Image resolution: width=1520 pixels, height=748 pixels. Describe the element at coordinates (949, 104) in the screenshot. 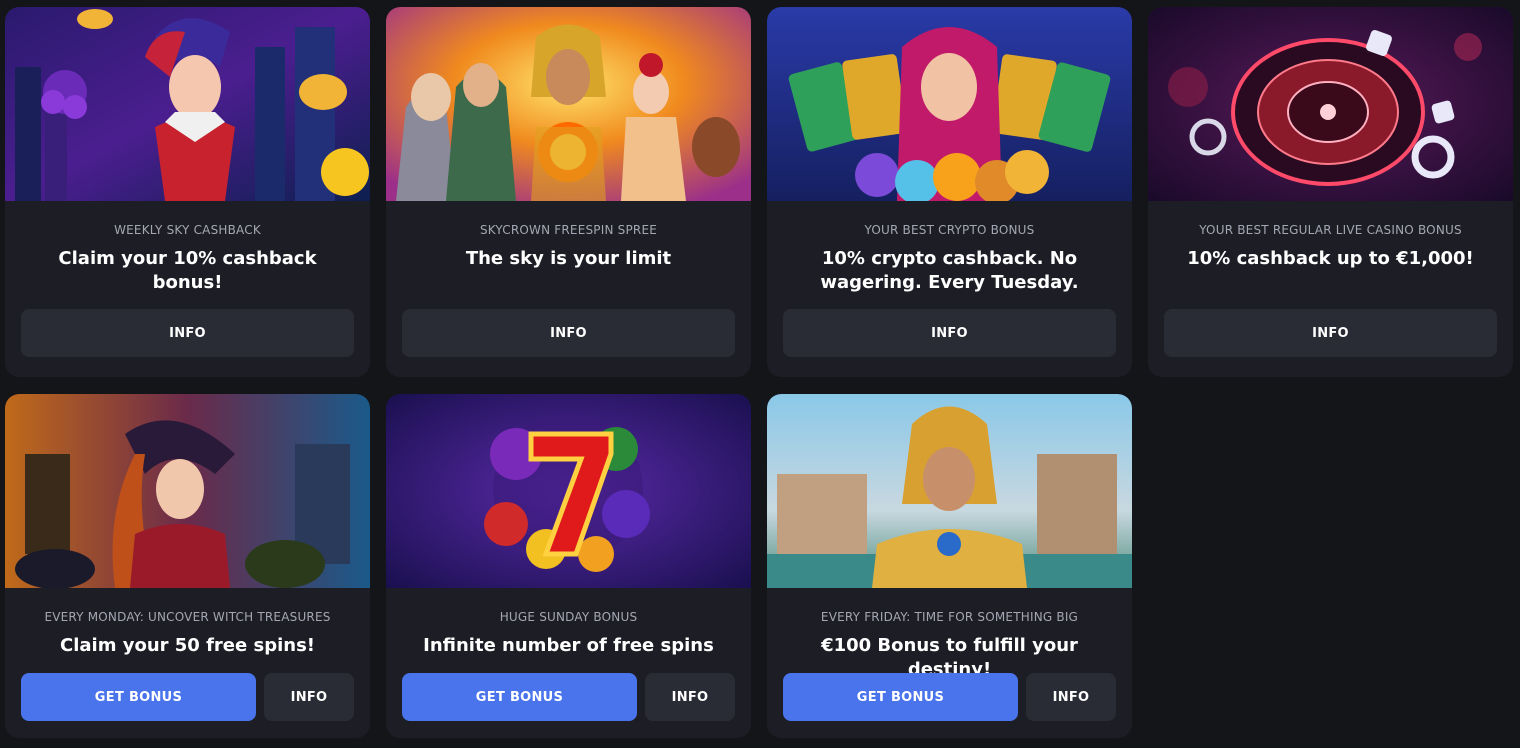

I see `fortune-teller-crypto-coins-illustration` at that location.